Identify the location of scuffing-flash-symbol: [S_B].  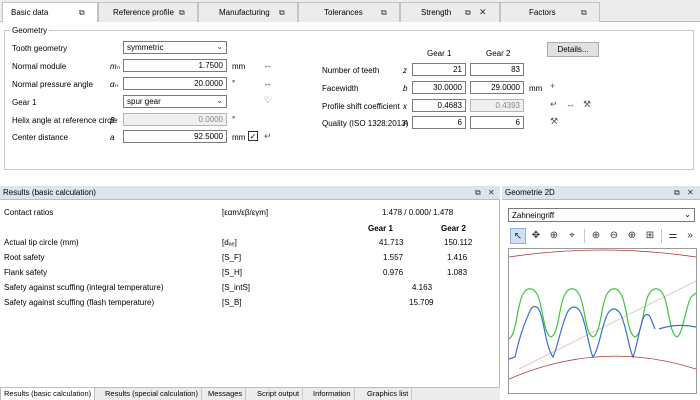
(232, 302).